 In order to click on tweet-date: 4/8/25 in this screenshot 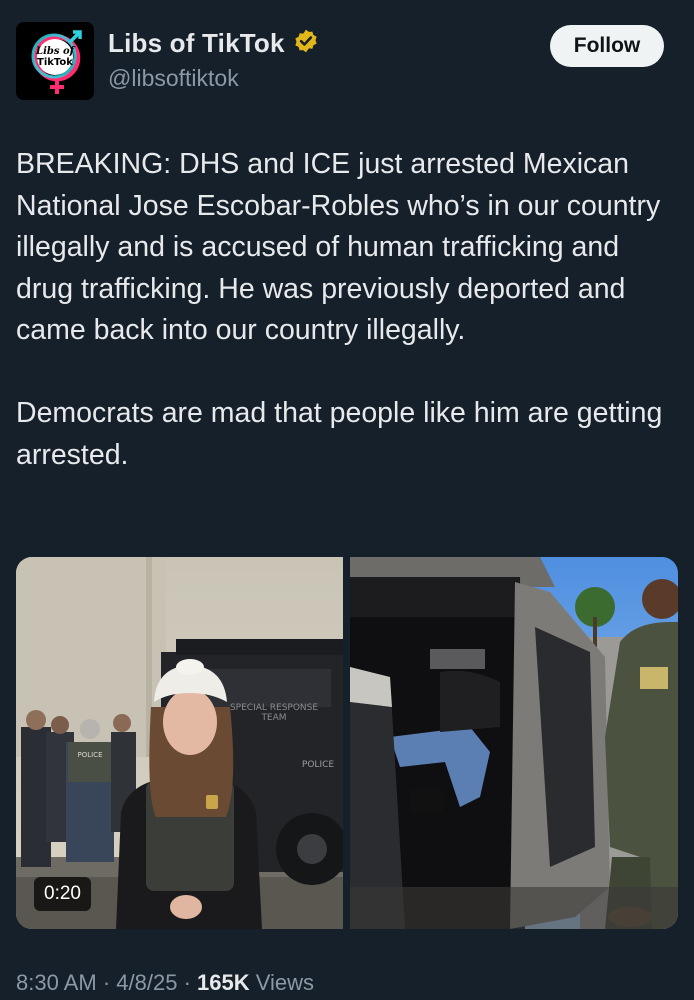, I will do `click(146, 982)`.